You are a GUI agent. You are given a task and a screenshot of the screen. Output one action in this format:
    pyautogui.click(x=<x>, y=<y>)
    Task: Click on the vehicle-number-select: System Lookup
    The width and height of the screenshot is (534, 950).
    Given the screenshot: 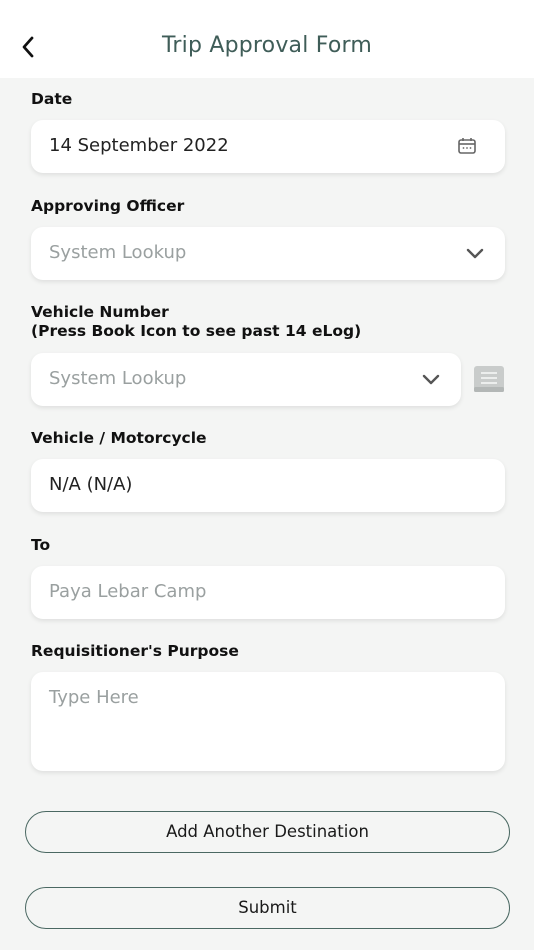 What is the action you would take?
    pyautogui.click(x=246, y=379)
    